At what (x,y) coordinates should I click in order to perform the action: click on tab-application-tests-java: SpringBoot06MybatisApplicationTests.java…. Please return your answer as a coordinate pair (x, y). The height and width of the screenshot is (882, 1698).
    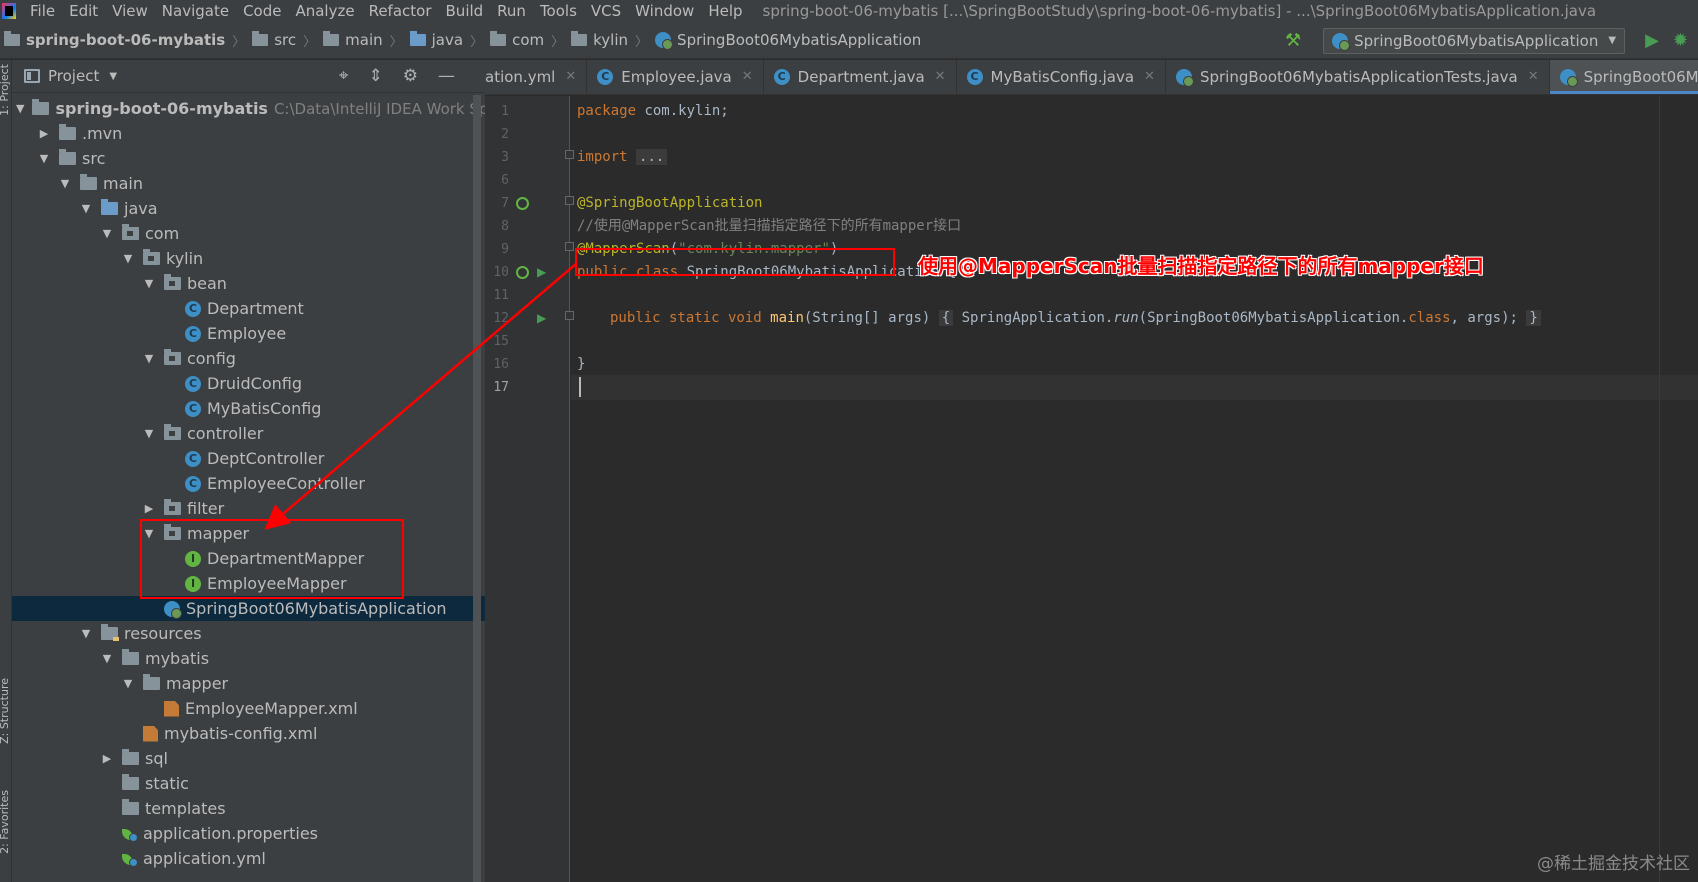
    Looking at the image, I should click on (1358, 77).